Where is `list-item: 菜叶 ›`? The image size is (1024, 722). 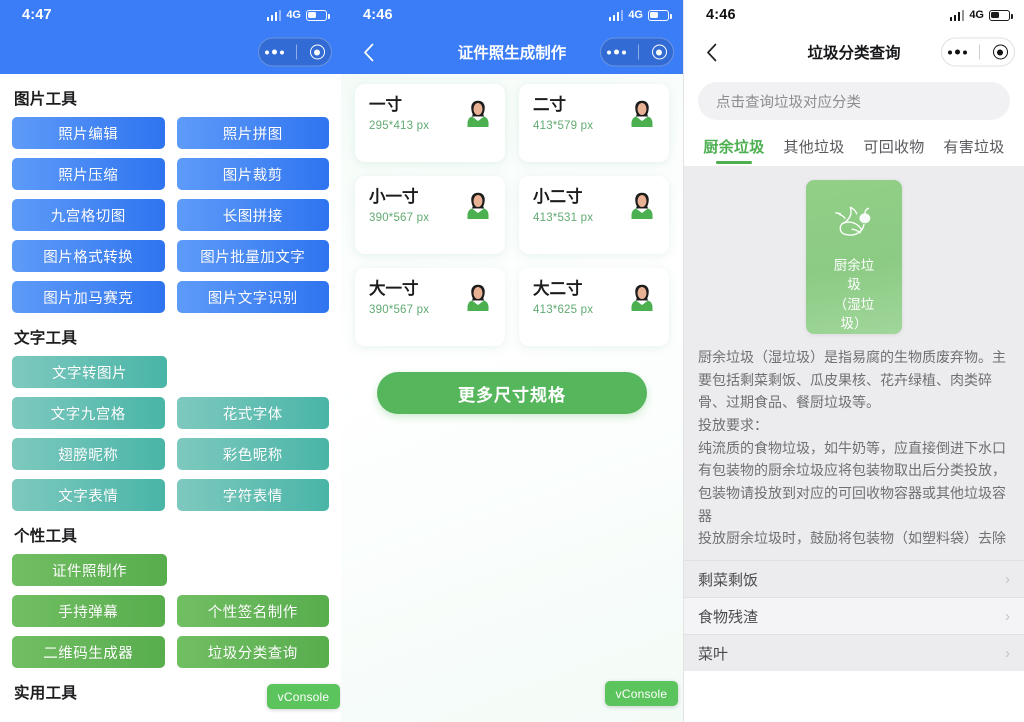 list-item: 菜叶 › is located at coordinates (854, 652).